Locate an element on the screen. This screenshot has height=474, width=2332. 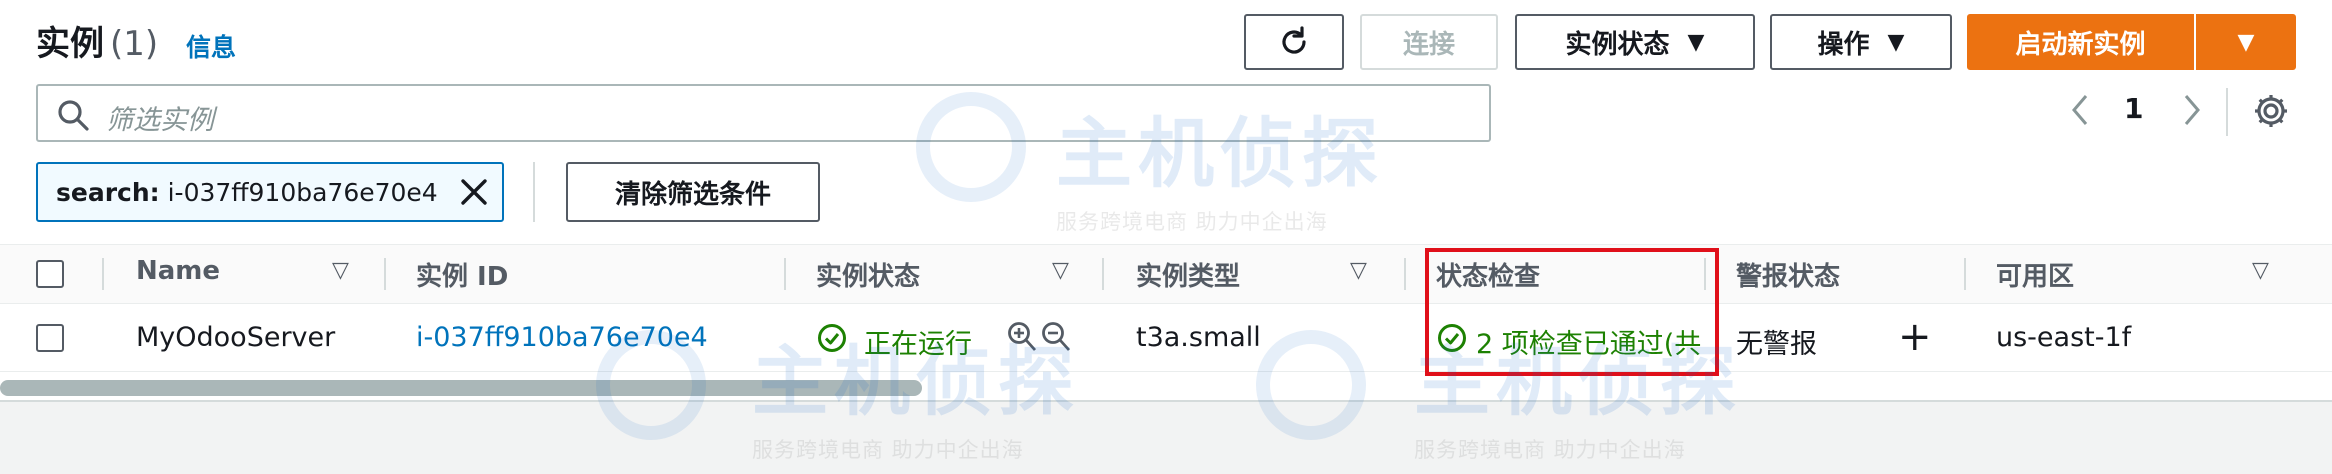
clear-filters-label: 清除筛选条件 is located at coordinates (692, 194).